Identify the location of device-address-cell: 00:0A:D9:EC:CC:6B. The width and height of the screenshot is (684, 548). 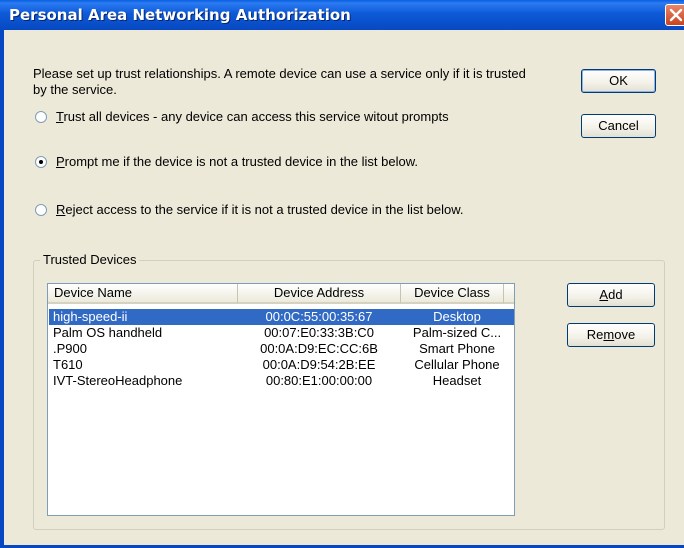
(319, 348).